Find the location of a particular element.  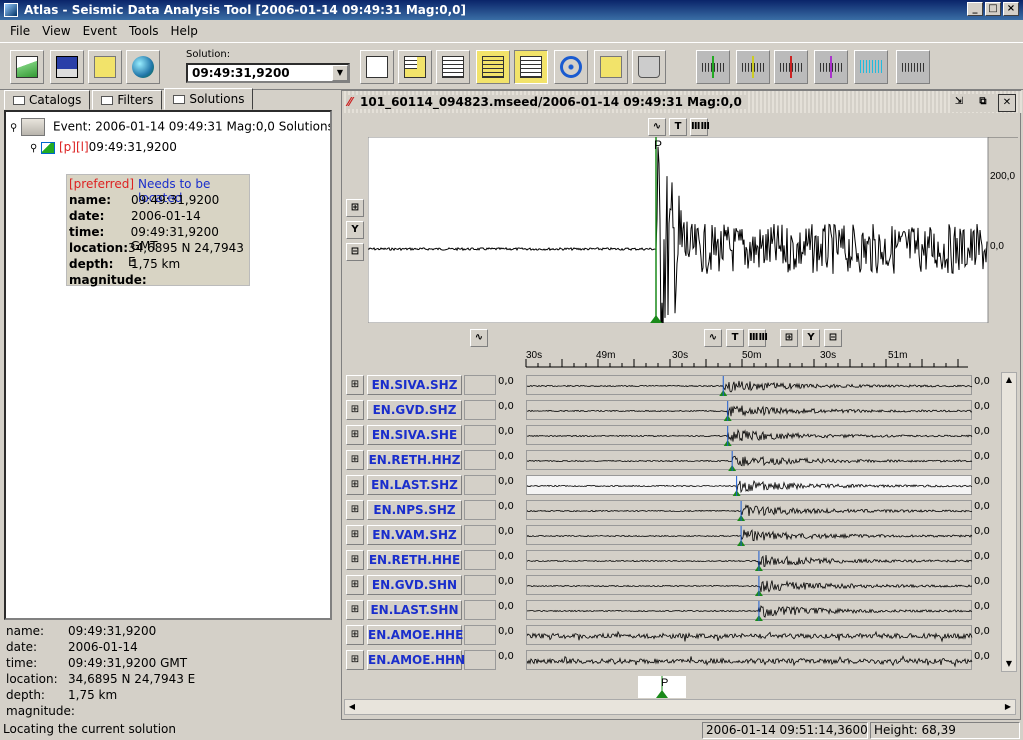

save-button is located at coordinates (67, 67).